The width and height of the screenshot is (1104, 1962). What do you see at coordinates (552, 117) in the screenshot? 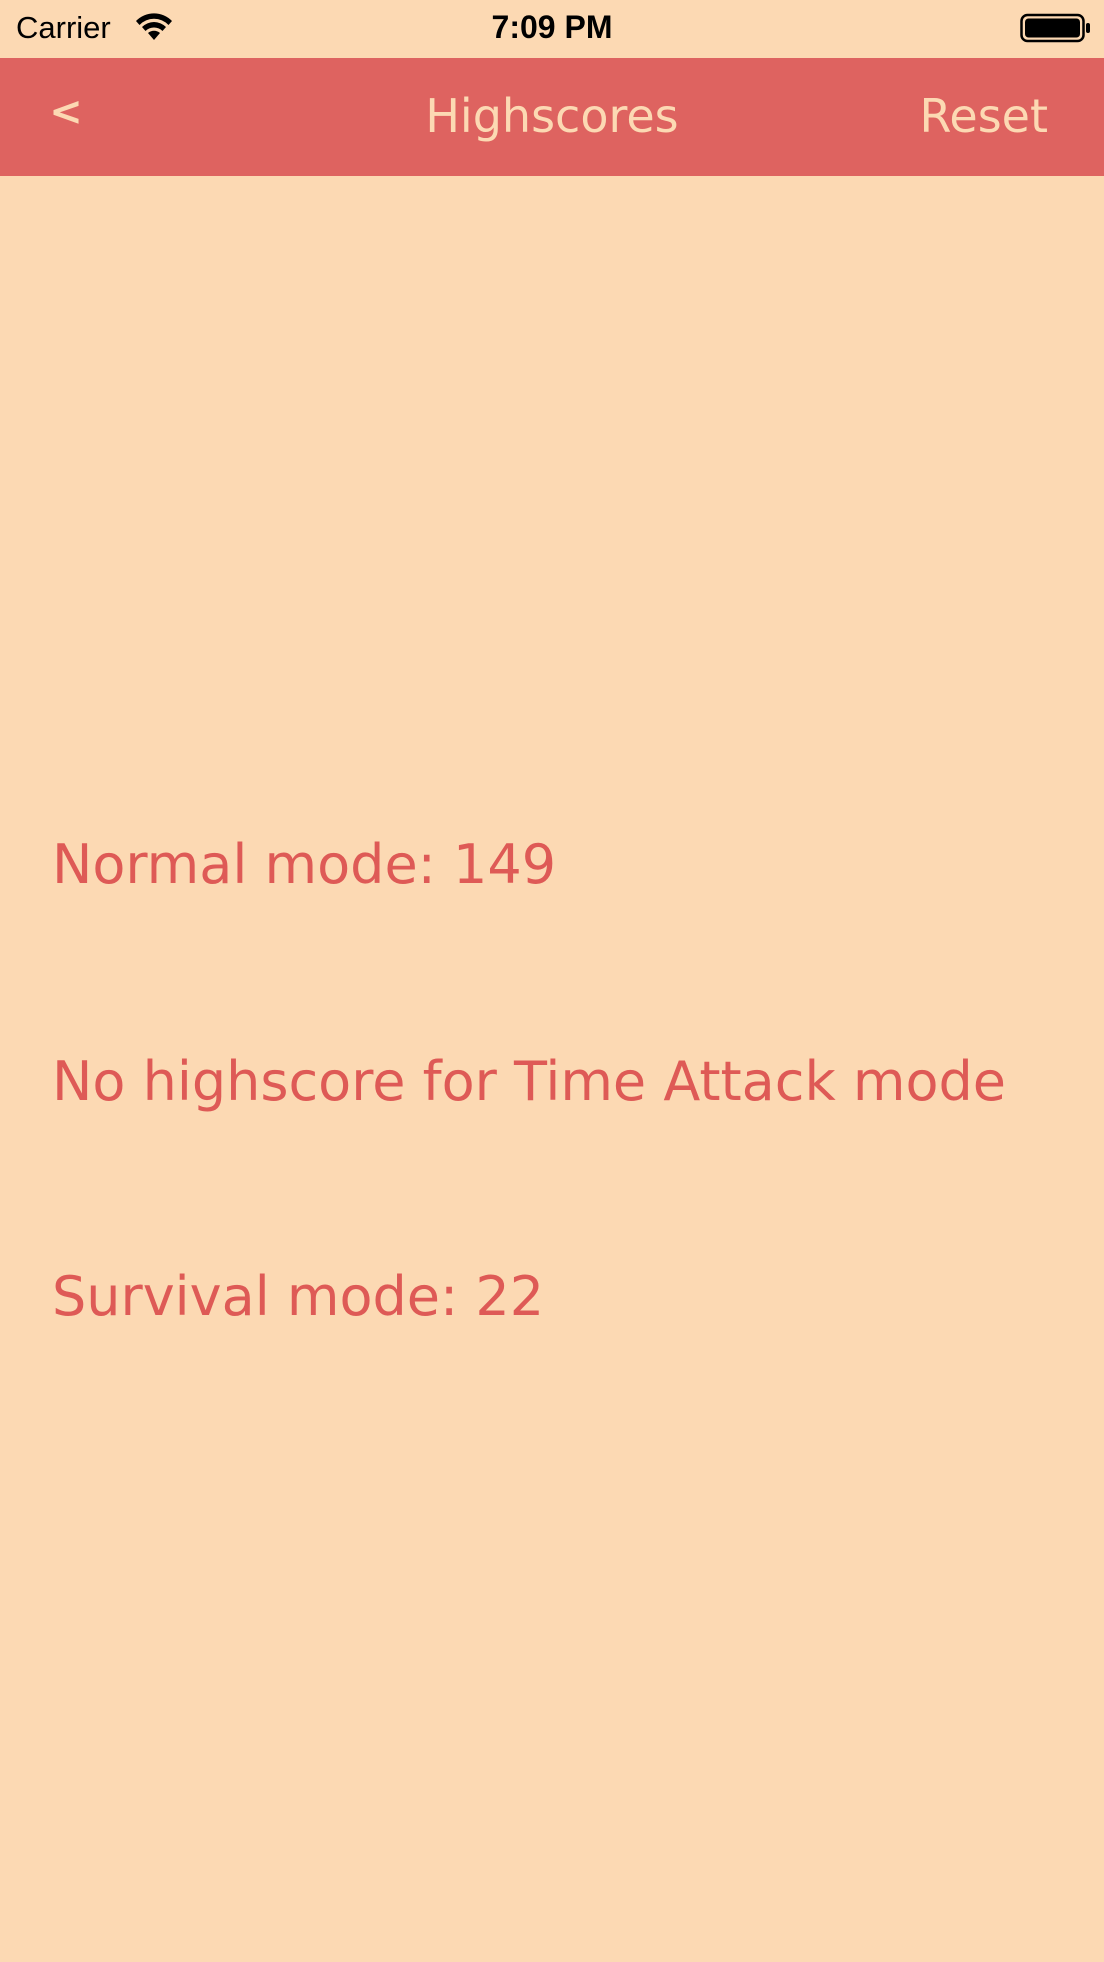
I see `navigation-bar: < Highscores Reset` at bounding box center [552, 117].